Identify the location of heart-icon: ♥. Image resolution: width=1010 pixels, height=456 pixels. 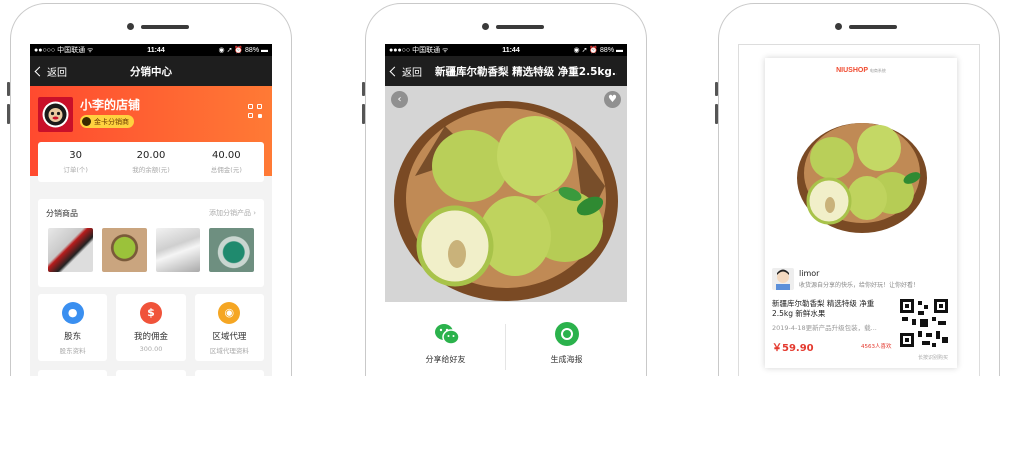
(612, 99).